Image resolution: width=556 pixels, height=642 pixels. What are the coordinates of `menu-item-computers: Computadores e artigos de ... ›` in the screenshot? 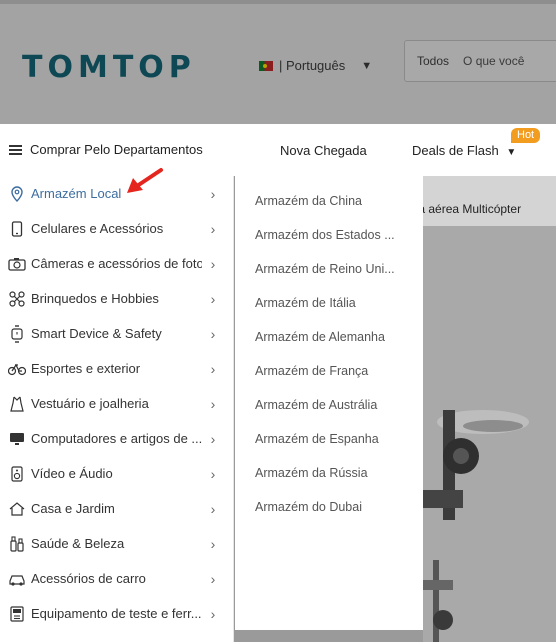 It's located at (117, 438).